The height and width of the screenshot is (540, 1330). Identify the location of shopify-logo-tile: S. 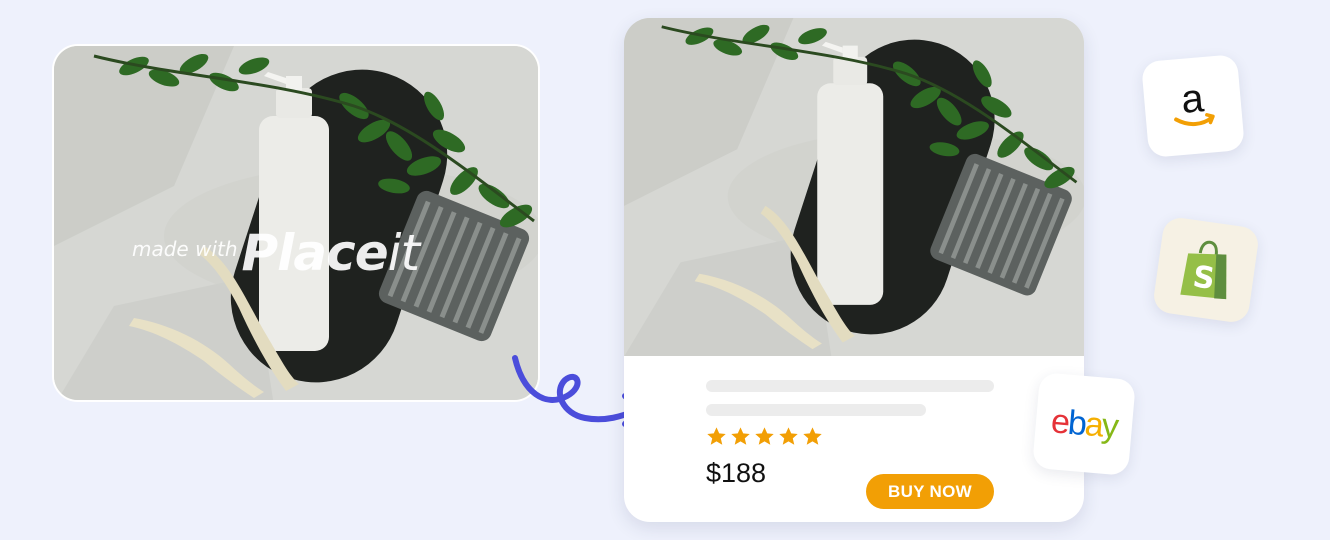
(1206, 270).